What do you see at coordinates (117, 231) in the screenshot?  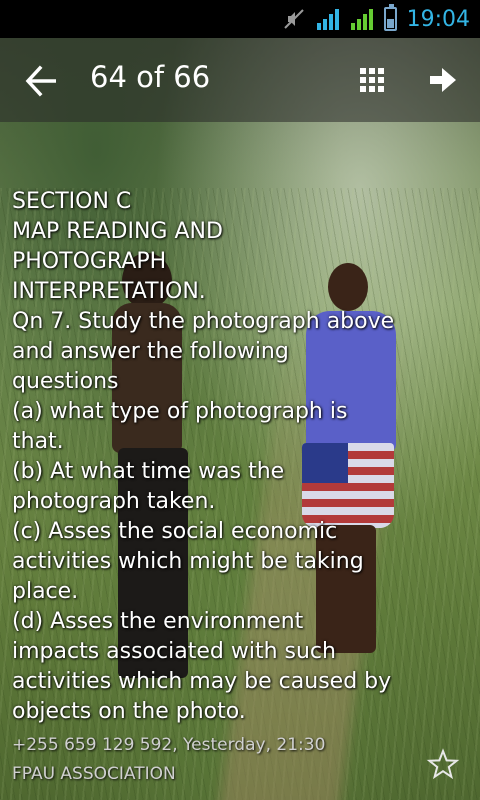 I see `message-line: MAP READING AND` at bounding box center [117, 231].